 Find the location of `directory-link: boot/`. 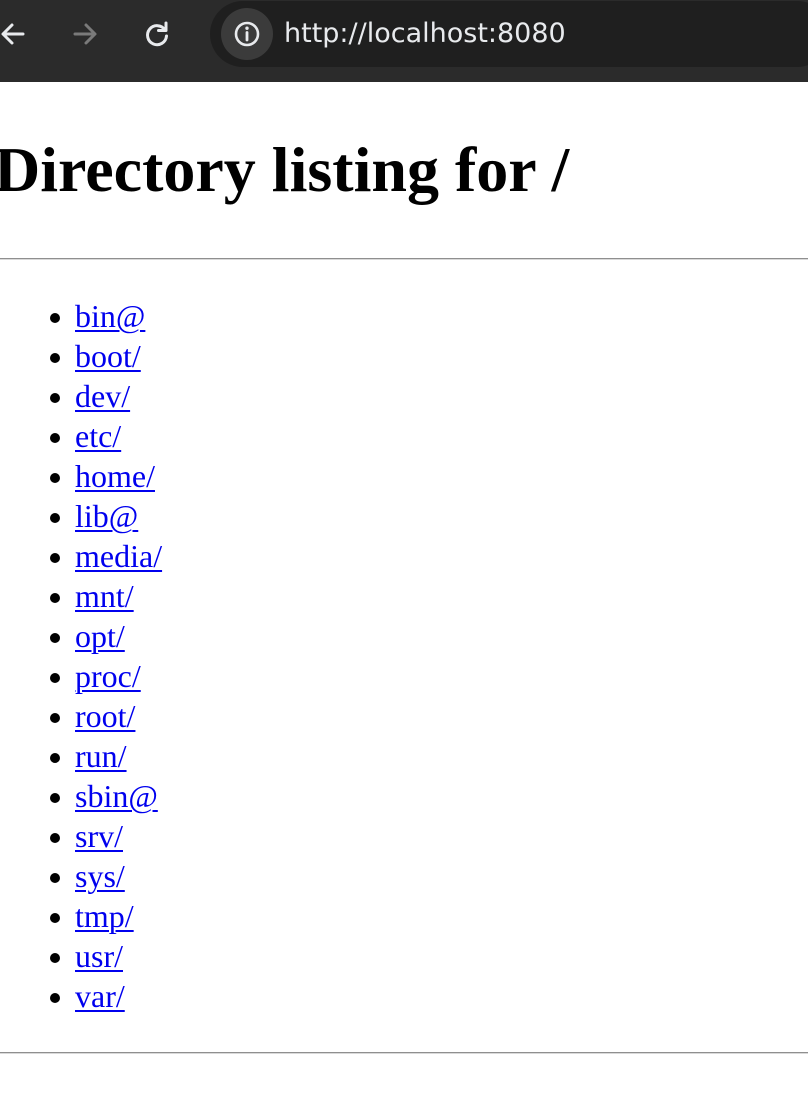

directory-link: boot/ is located at coordinates (108, 356).